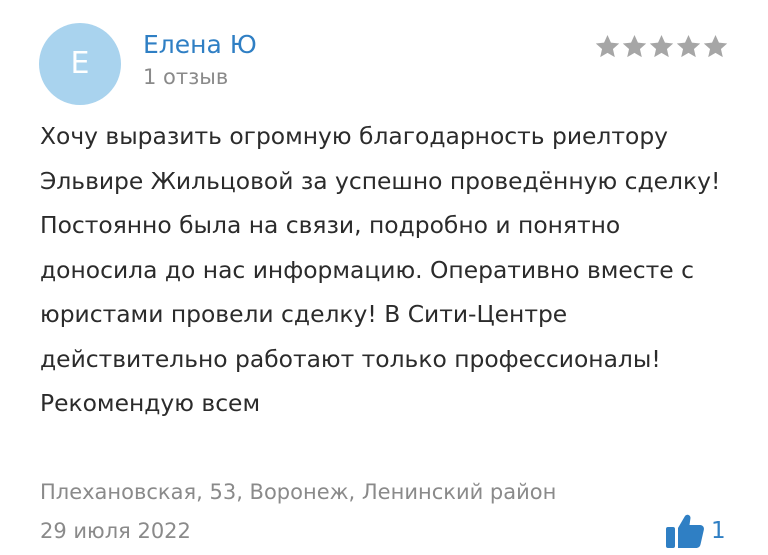 The image size is (768, 555). Describe the element at coordinates (200, 45) in the screenshot. I see `author-name: Елена Ю` at that location.